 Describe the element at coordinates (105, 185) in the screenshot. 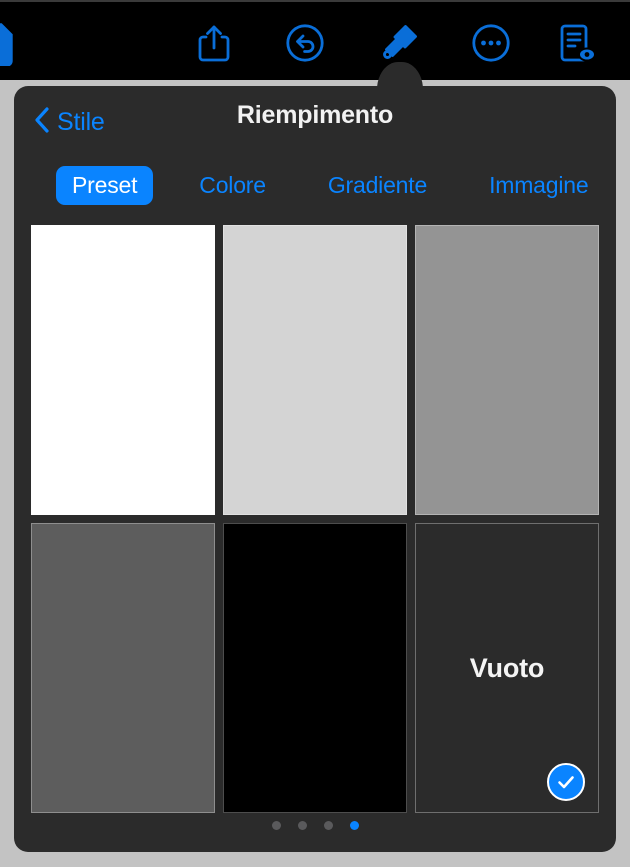

I see `tab-preset: Preset` at that location.